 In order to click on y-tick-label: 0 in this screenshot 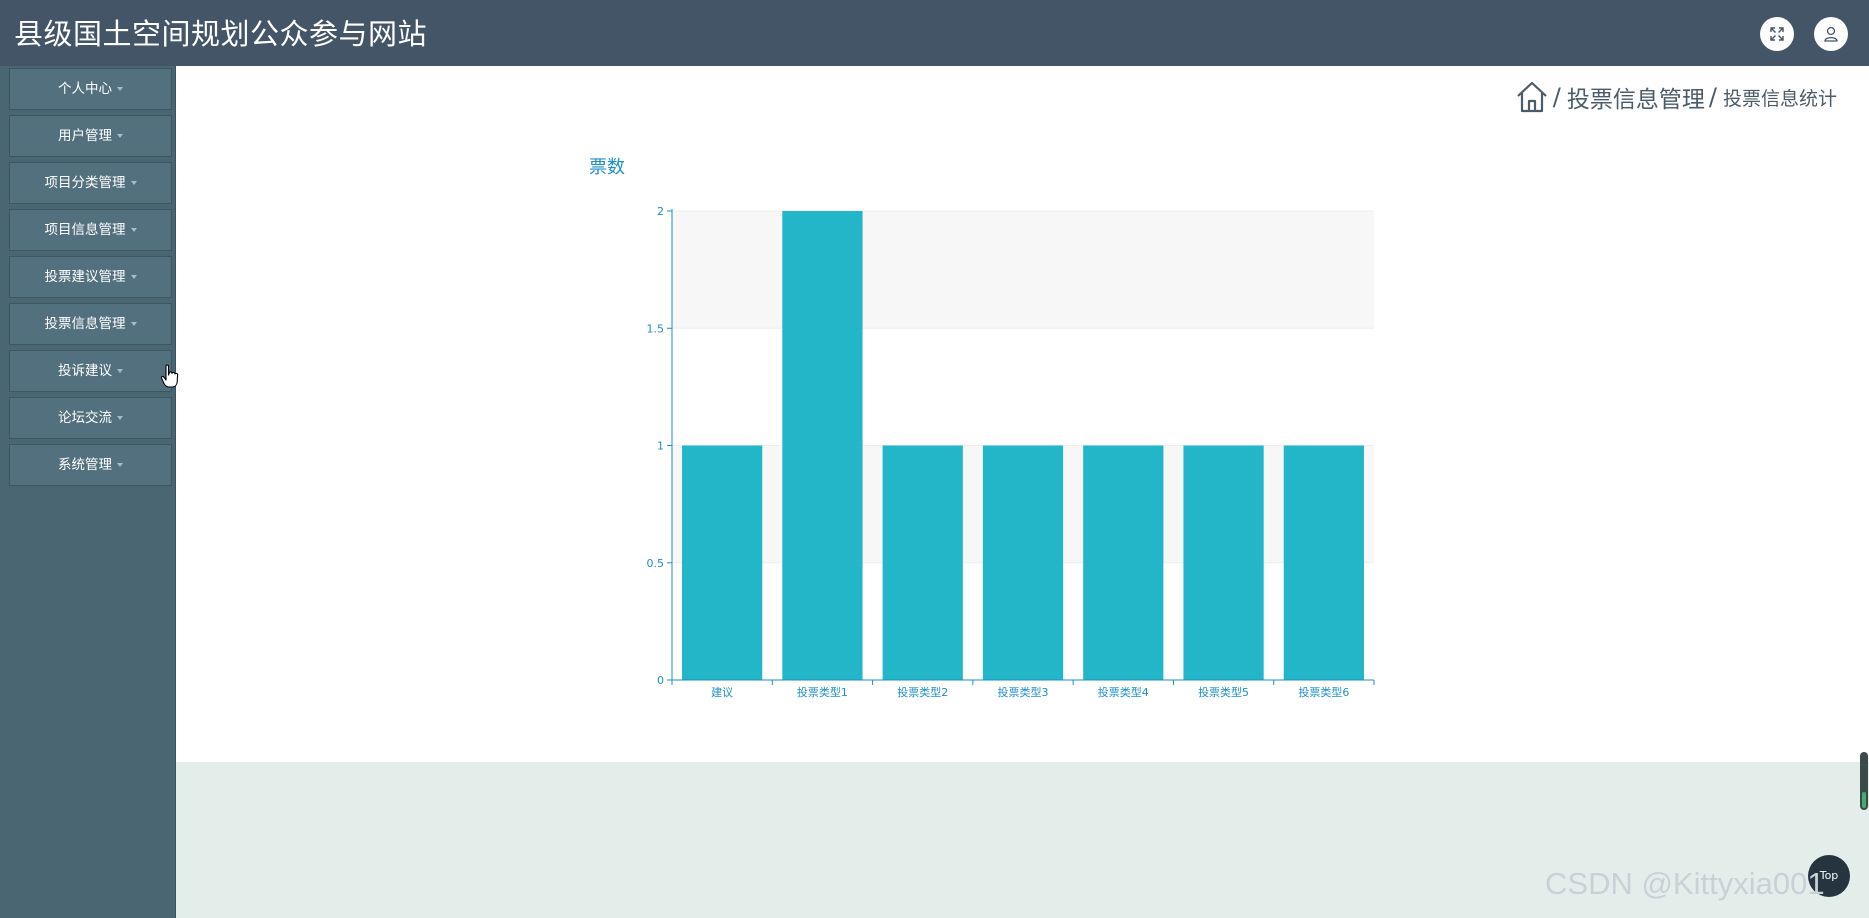, I will do `click(660, 680)`.